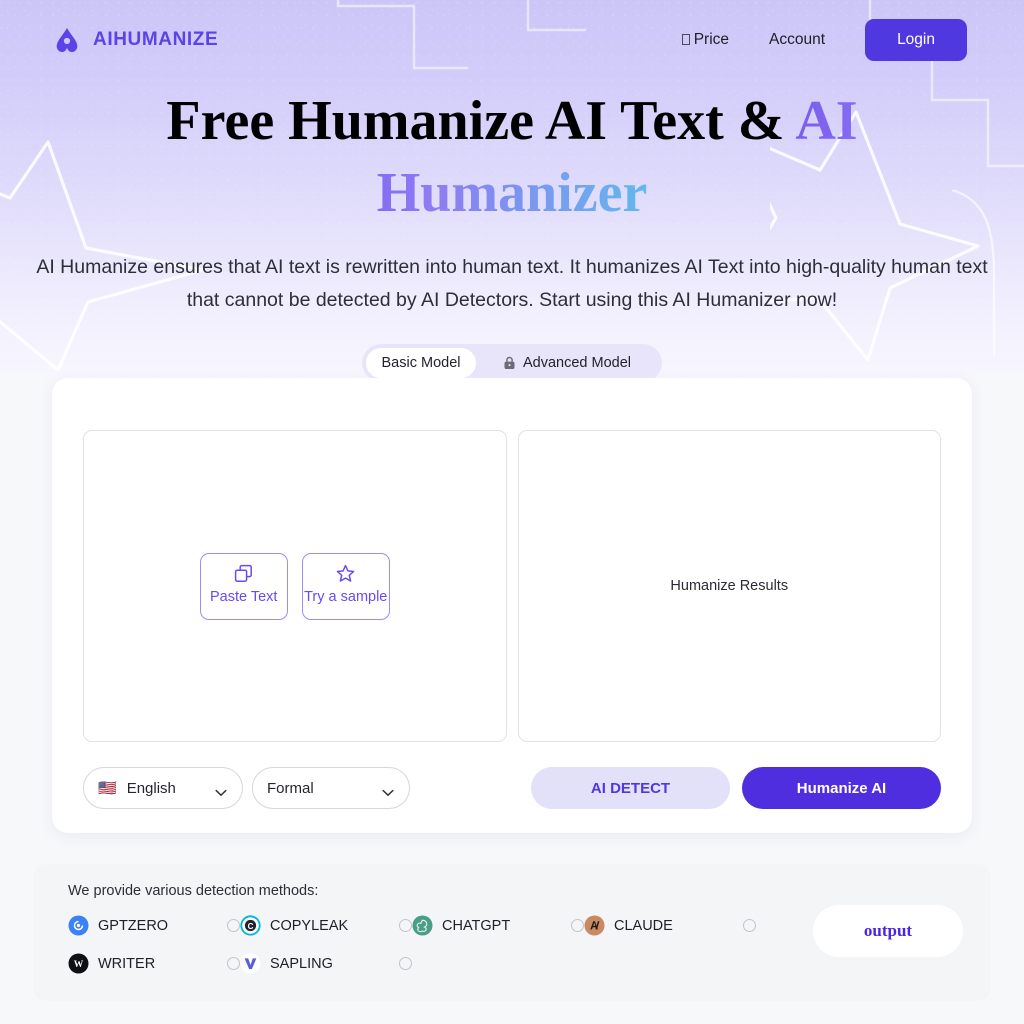  Describe the element at coordinates (916, 40) in the screenshot. I see `login-button: Login` at that location.